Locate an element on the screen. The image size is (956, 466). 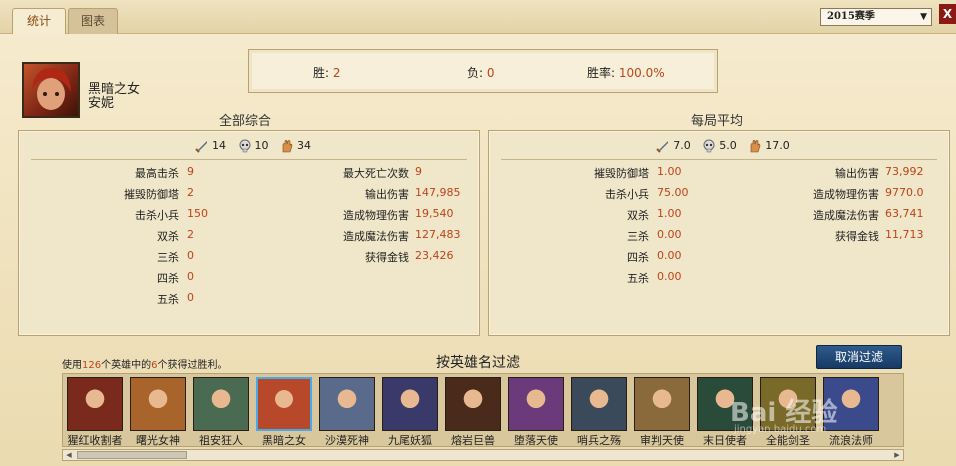
champion-tile: 黑暗之女 is located at coordinates (284, 412).